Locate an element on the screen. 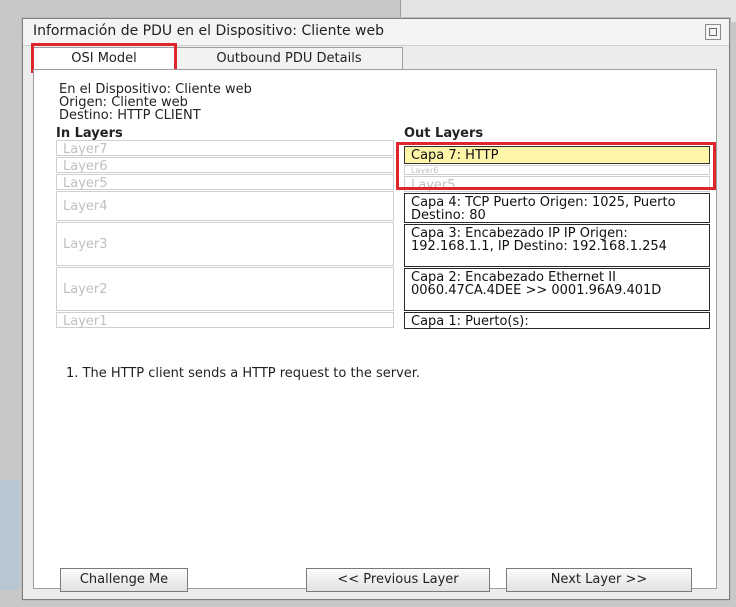  next-layer-button: Next Layer >> is located at coordinates (599, 580).